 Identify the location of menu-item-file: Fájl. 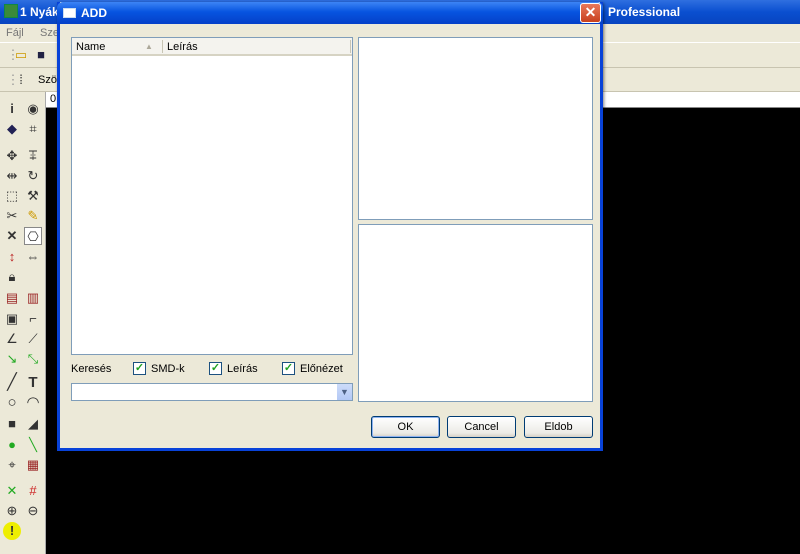
(15, 33).